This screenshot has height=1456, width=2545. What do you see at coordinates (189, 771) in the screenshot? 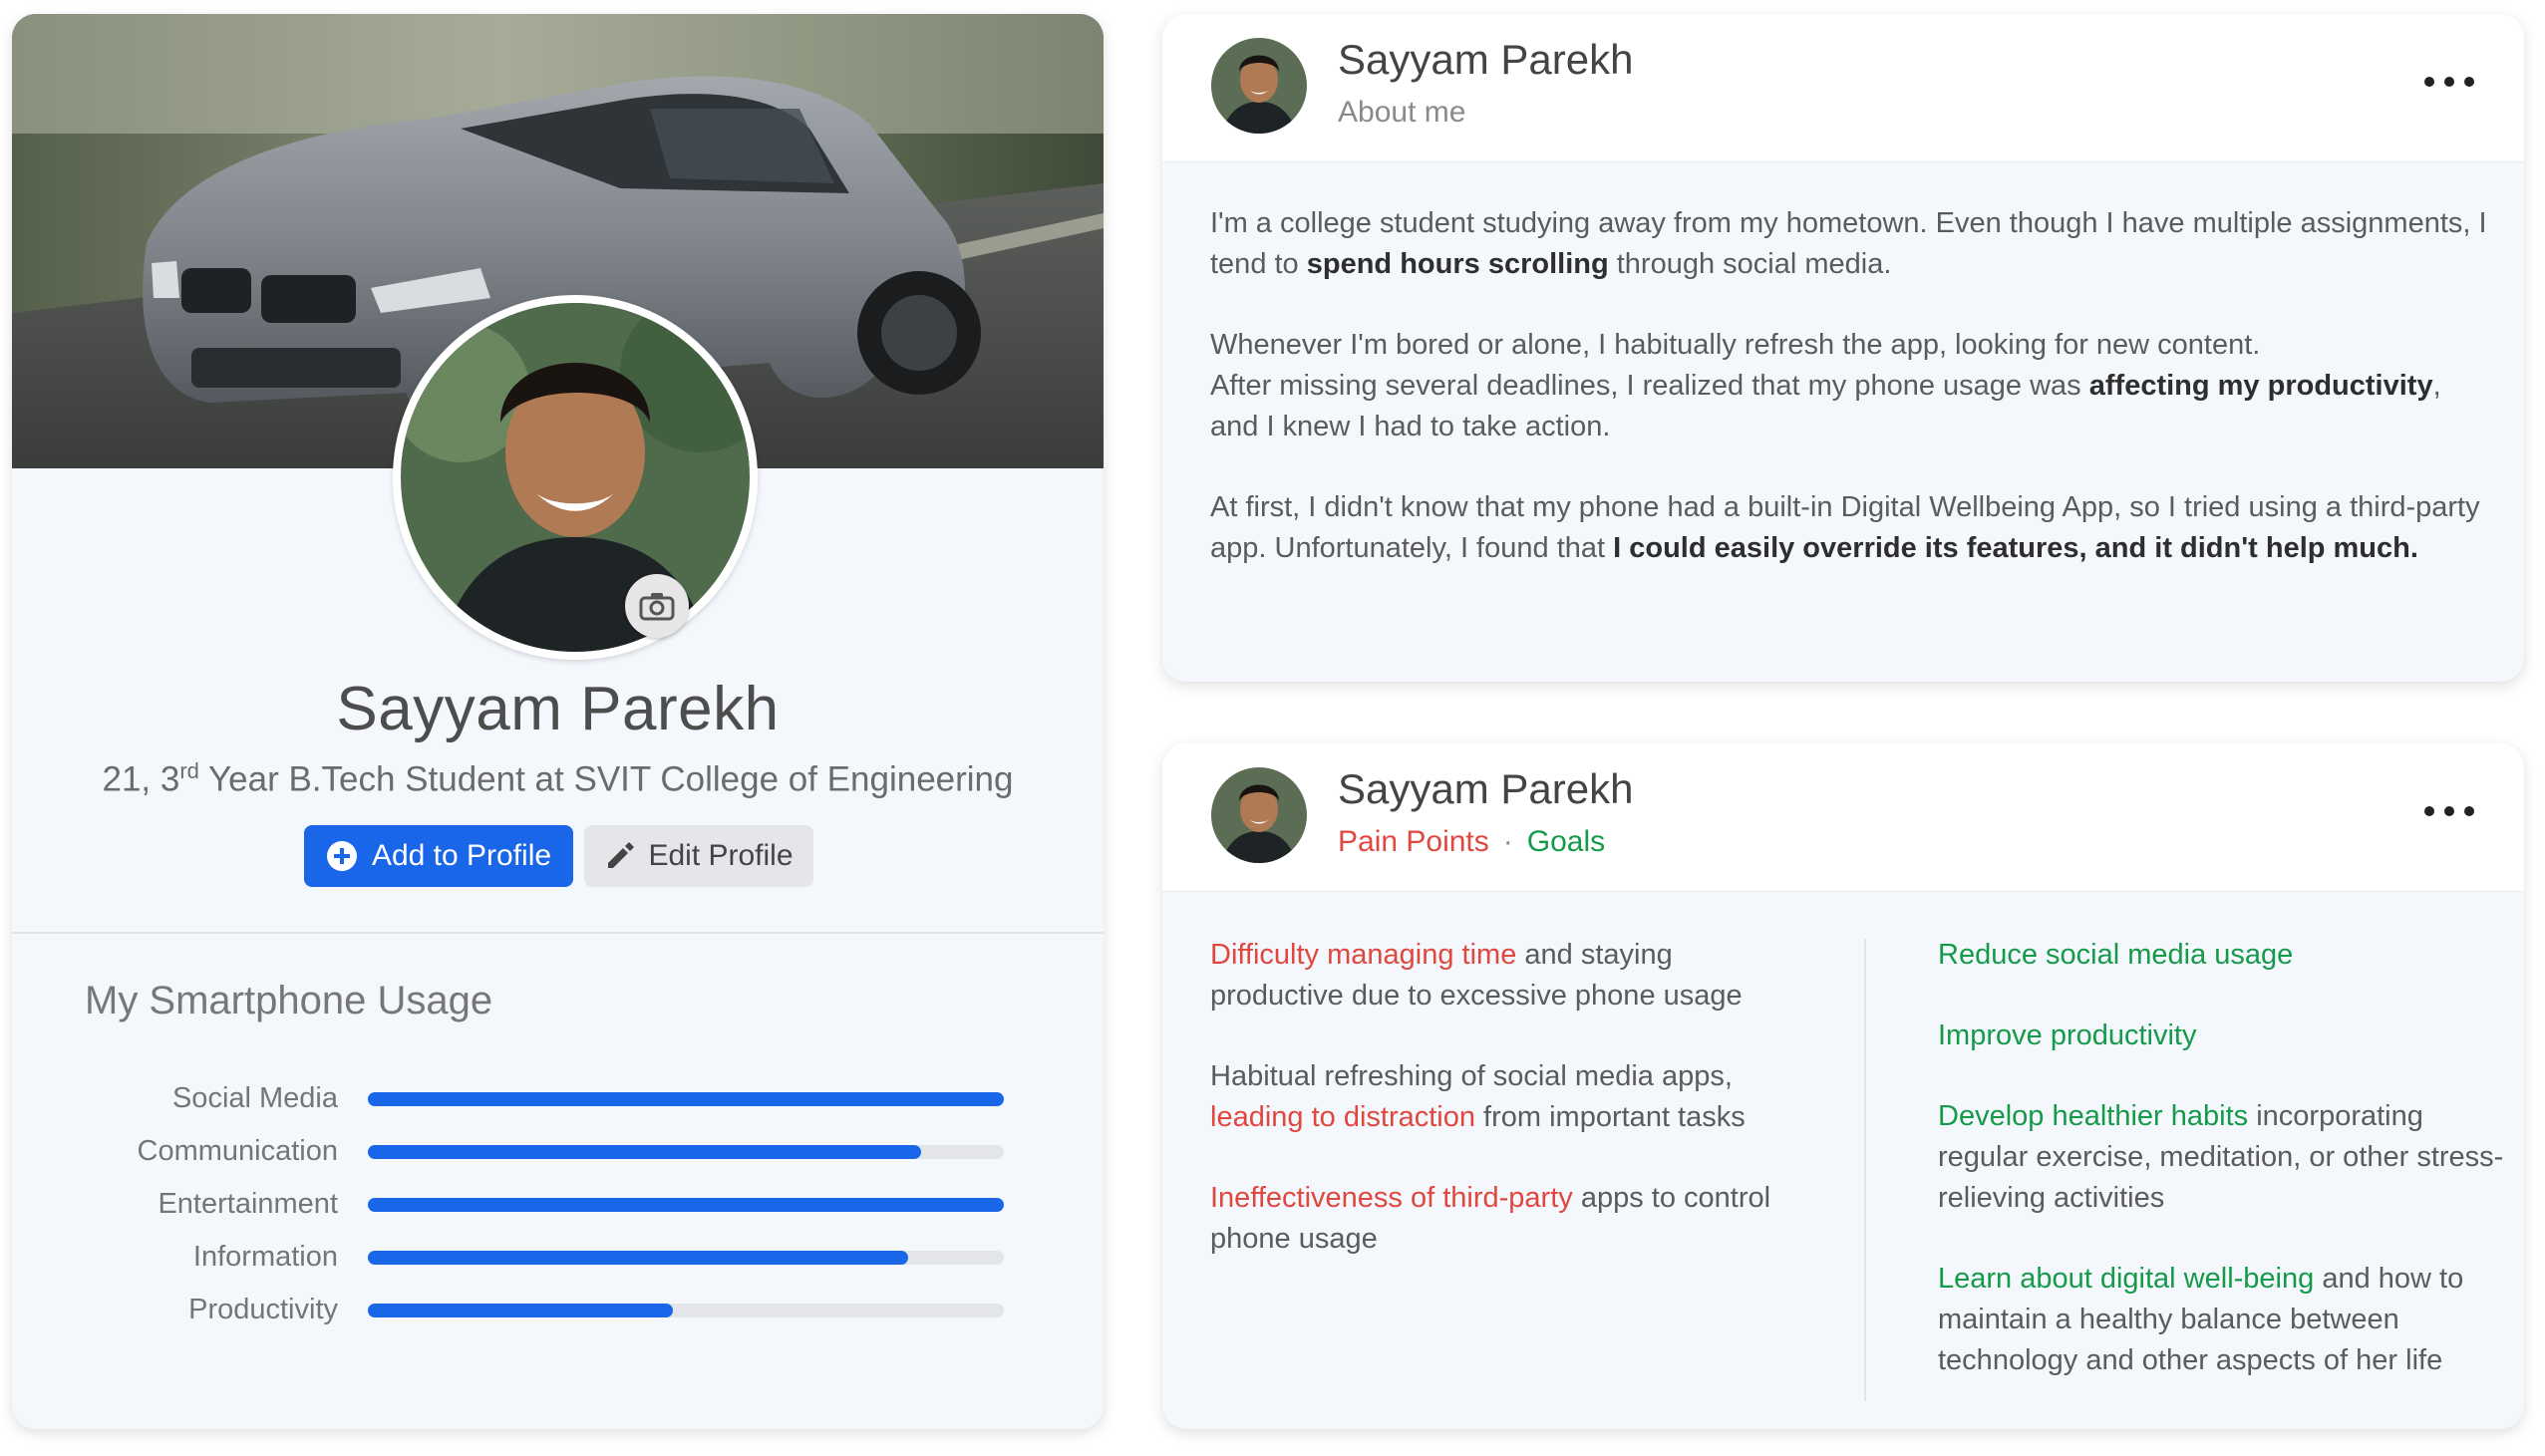
I see `ordinal-suffix: rd` at bounding box center [189, 771].